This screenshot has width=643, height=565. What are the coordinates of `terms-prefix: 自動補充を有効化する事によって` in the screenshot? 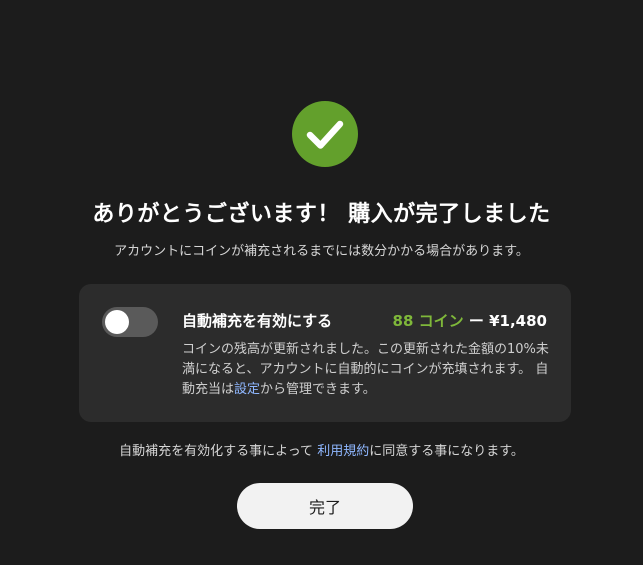 It's located at (218, 451).